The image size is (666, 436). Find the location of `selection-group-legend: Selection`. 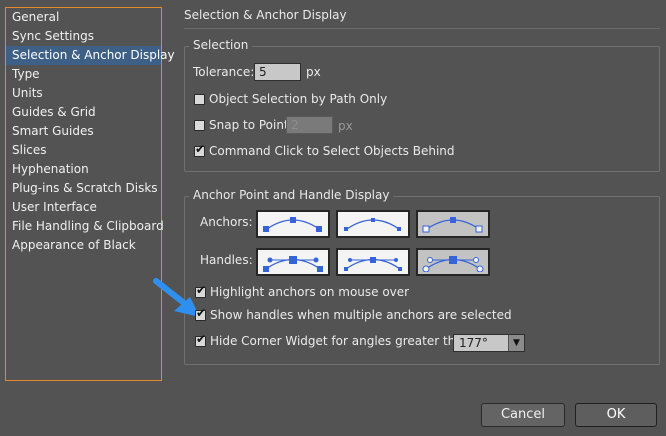

selection-group-legend: Selection is located at coordinates (221, 45).